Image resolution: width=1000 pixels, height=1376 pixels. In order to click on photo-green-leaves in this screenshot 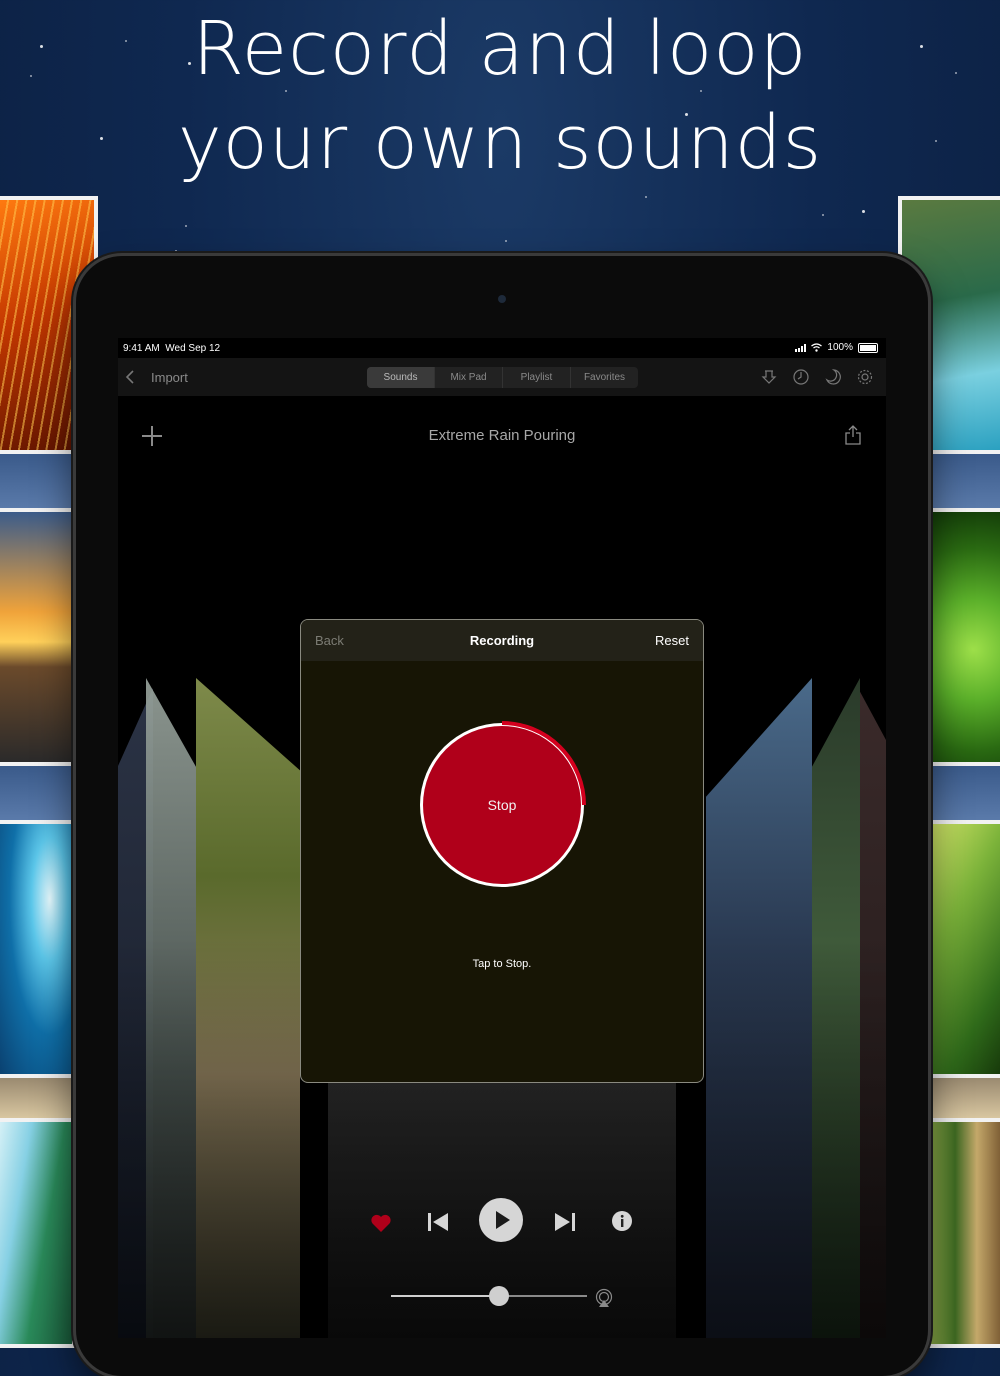, I will do `click(963, 949)`.